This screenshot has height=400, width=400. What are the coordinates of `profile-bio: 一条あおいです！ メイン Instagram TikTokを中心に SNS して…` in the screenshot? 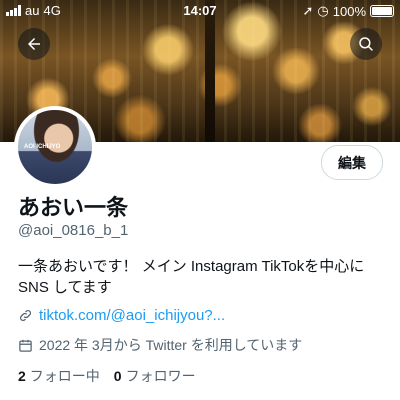 It's located at (203, 277).